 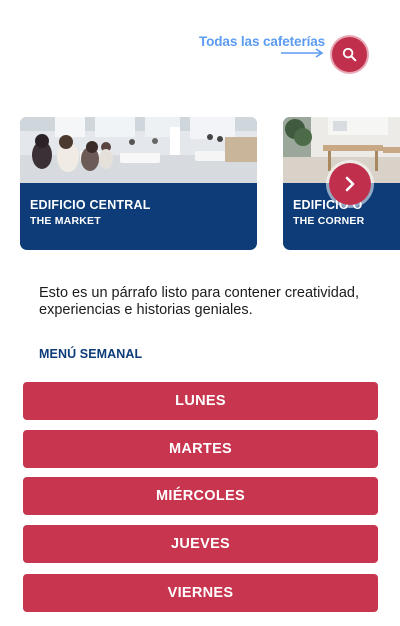 What do you see at coordinates (302, 53) in the screenshot?
I see `arrow-right-icon` at bounding box center [302, 53].